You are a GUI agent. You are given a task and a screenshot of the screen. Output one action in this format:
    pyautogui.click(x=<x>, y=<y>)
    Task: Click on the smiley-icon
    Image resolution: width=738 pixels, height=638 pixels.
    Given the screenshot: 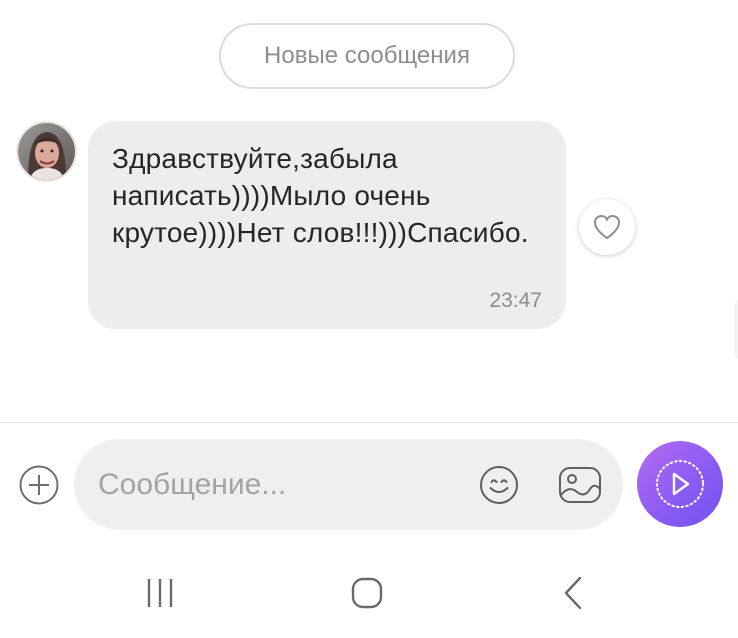 What is the action you would take?
    pyautogui.click(x=499, y=485)
    